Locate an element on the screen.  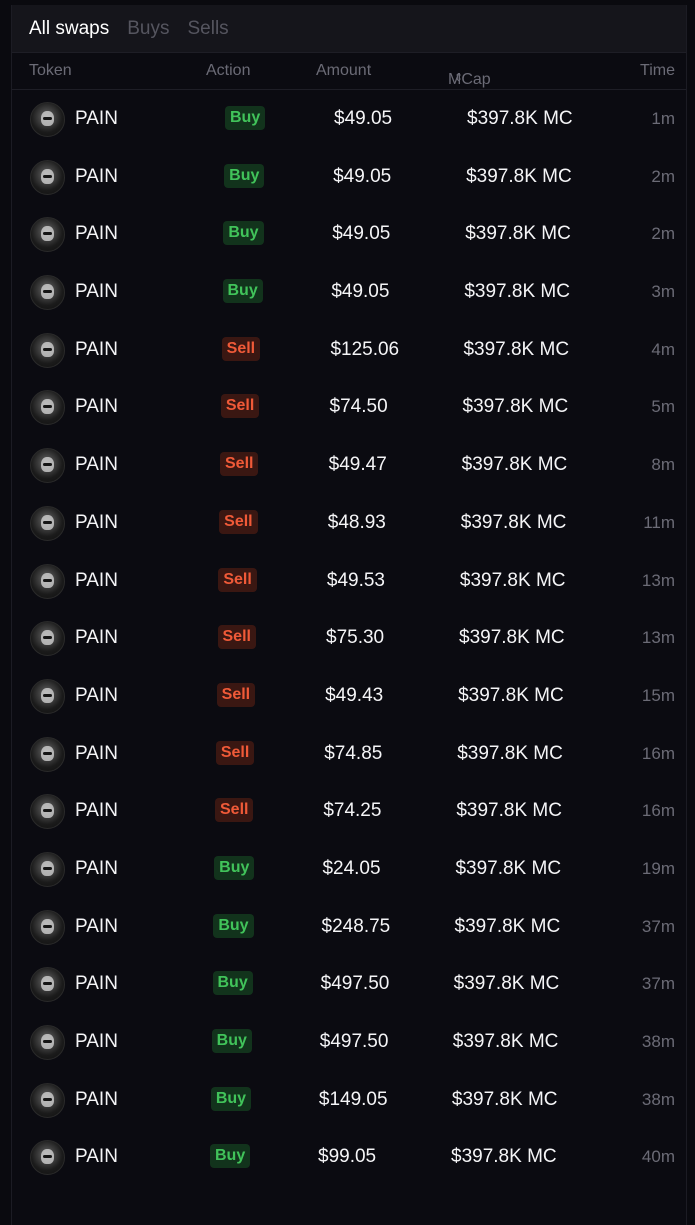
table-row: PAIN Sell $48.93 $397.8K MC 11m is located at coordinates (349, 523).